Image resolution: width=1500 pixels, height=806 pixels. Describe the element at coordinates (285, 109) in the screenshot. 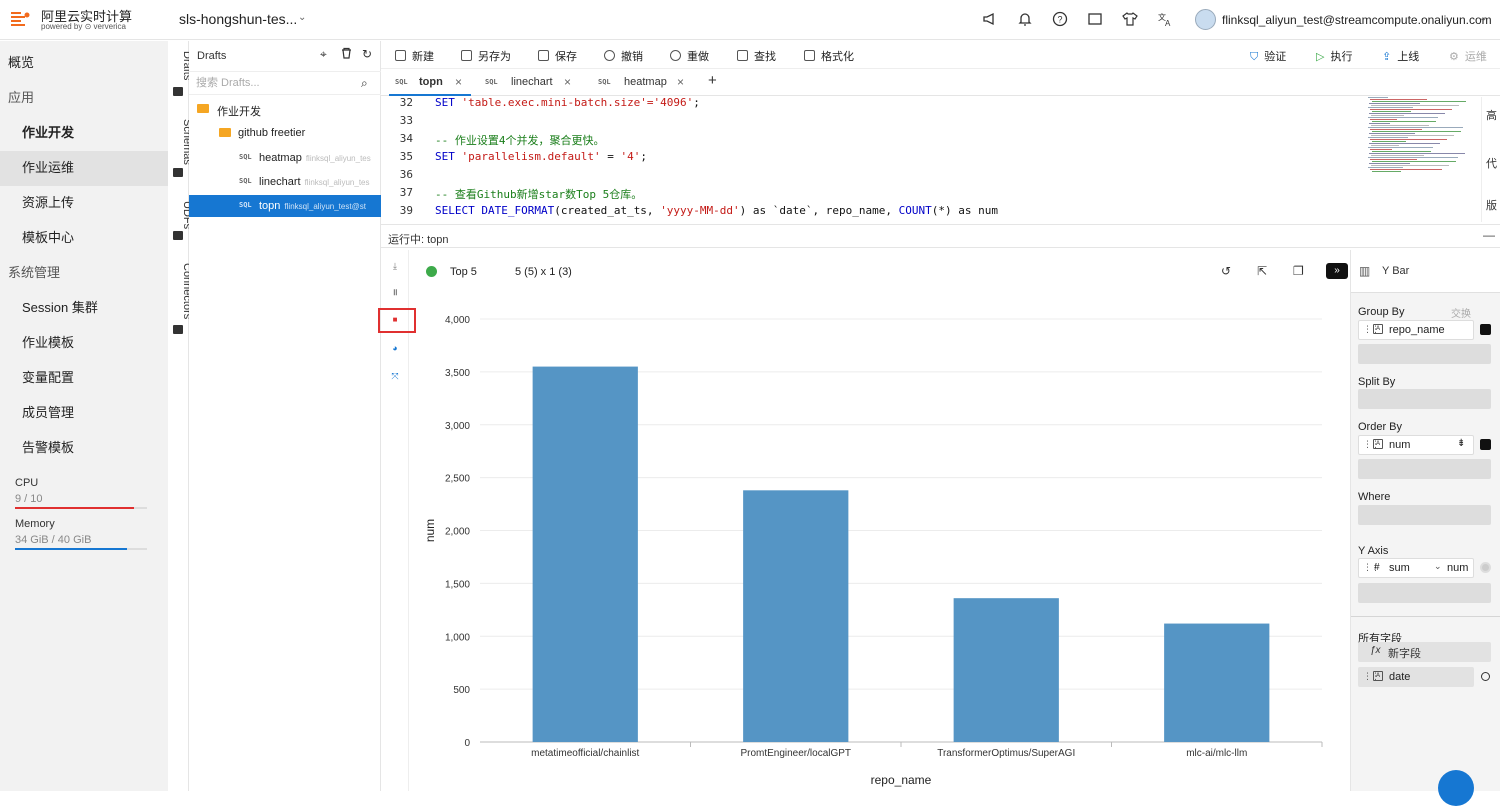

I see `tree-folder-job-dev: 作业开发` at that location.